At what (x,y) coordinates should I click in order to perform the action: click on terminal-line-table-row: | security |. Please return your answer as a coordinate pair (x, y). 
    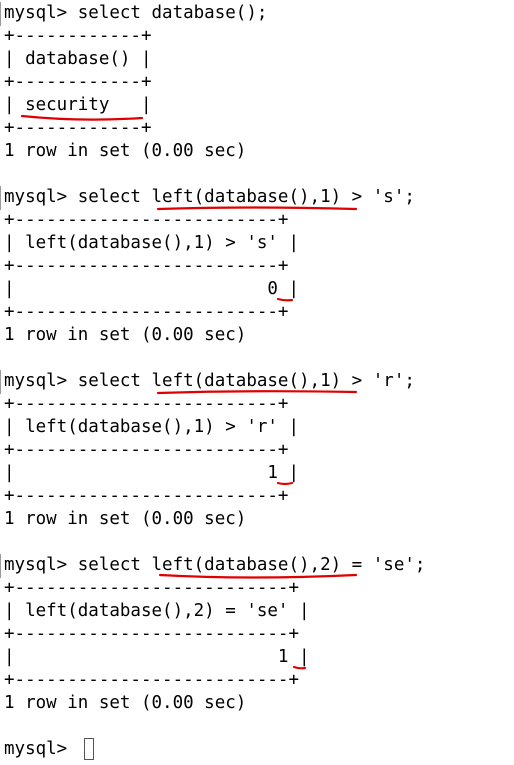
    Looking at the image, I should click on (78, 105).